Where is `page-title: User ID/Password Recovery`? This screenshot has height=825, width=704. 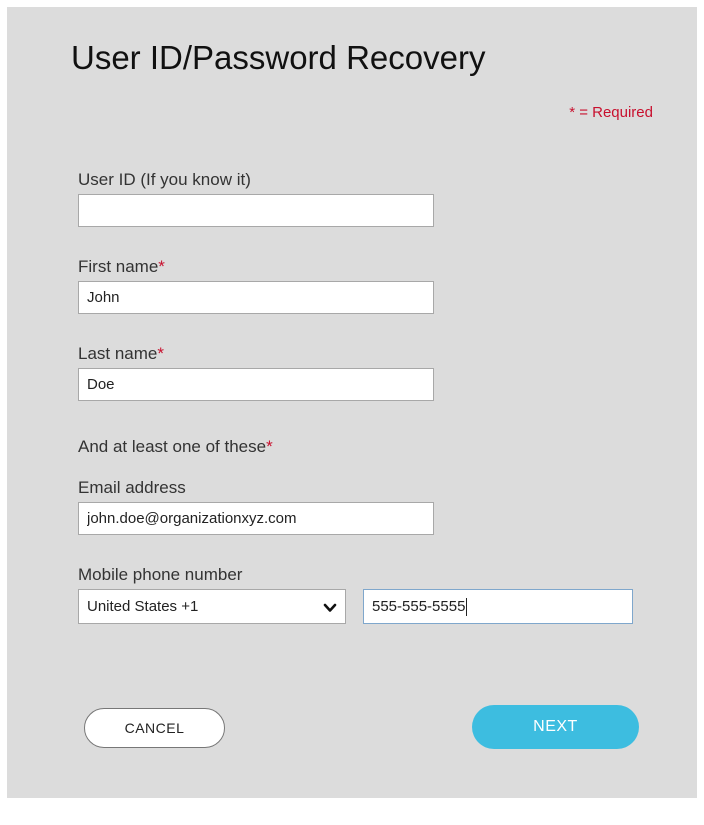 page-title: User ID/Password Recovery is located at coordinates (278, 57).